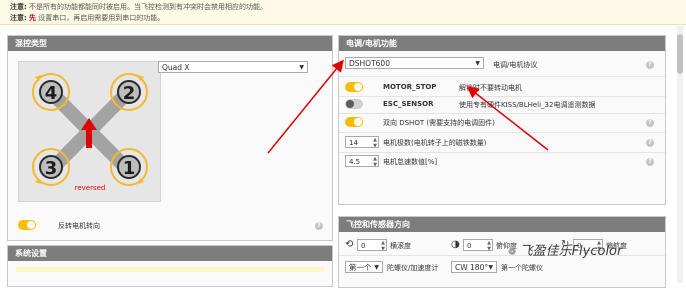 The image size is (686, 288). I want to click on watermark: ❁ 飞盈佳乐Flycolor, so click(565, 249).